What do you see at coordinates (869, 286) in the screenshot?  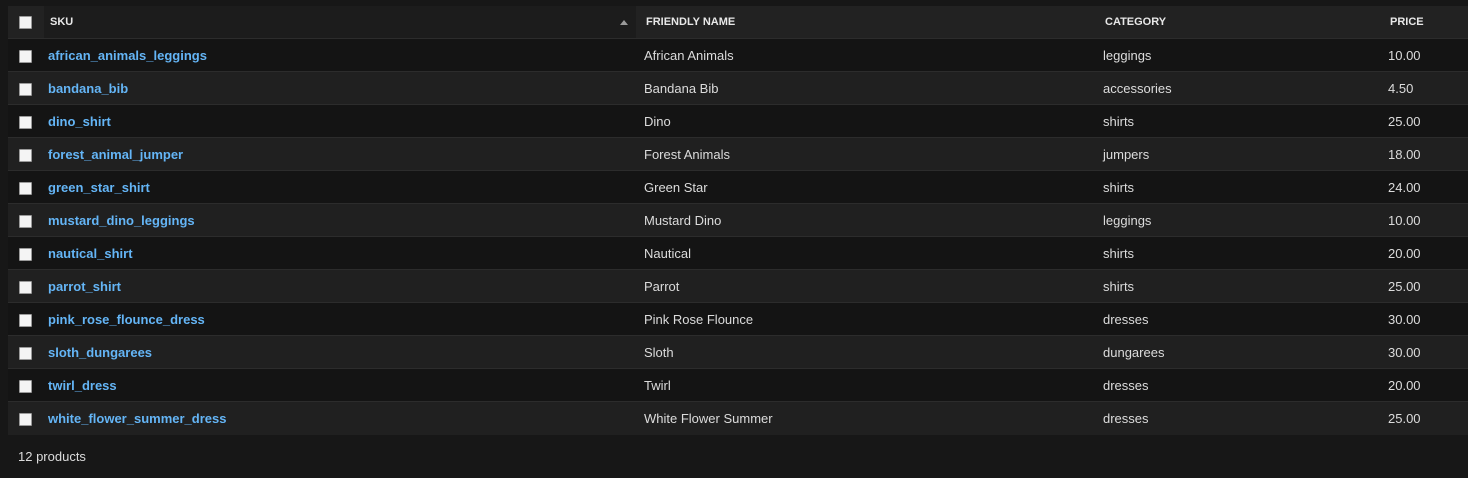 I see `friendly-name-cell: Parrot` at bounding box center [869, 286].